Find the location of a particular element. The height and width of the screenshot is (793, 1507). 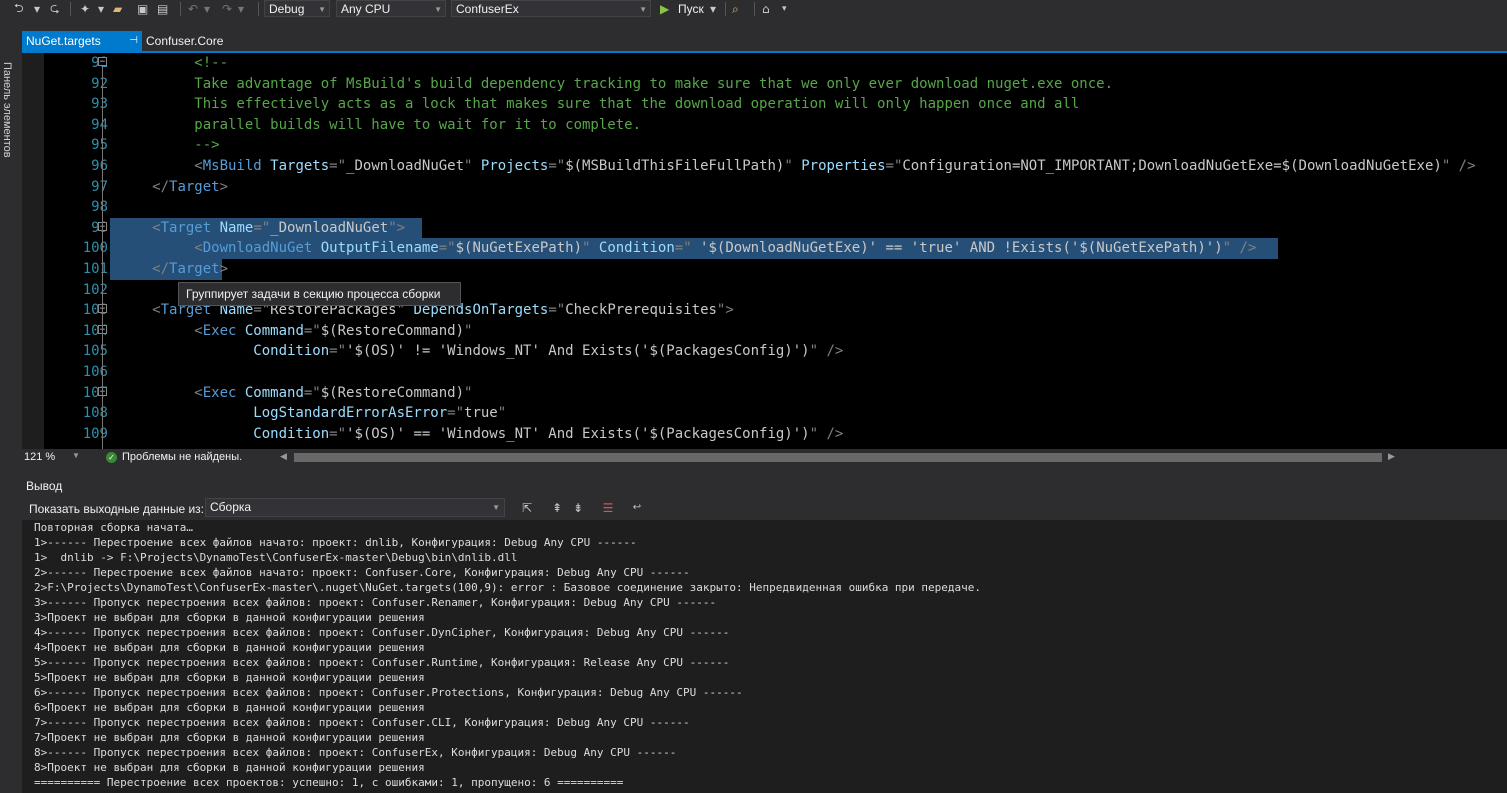

editor-status-strip: 121 % ▼ ✓ Проблемы не найдены. ◀ ▶ is located at coordinates (764, 457).